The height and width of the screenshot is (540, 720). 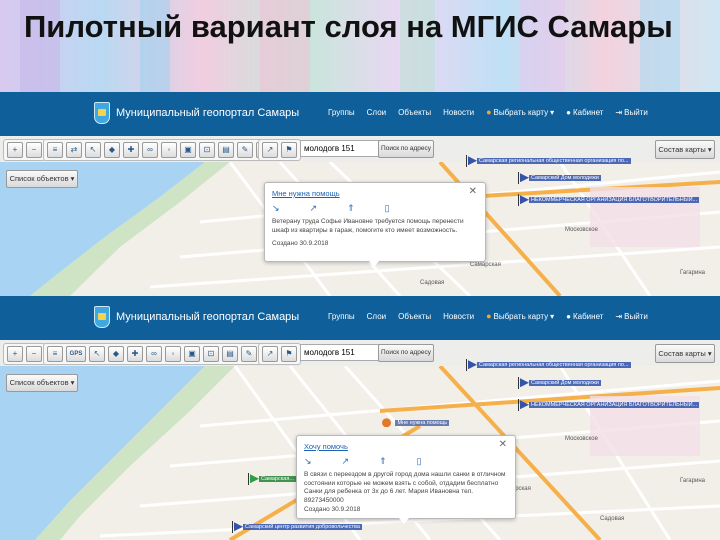 What do you see at coordinates (297, 527) in the screenshot?
I see `map-marker: Самарский центр развития добровольчества` at bounding box center [297, 527].